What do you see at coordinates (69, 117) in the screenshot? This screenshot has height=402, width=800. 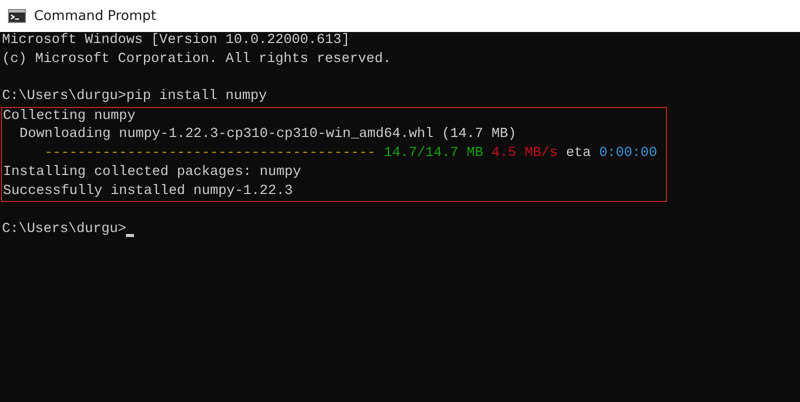 I see `console-line: Collecting numpy` at bounding box center [69, 117].